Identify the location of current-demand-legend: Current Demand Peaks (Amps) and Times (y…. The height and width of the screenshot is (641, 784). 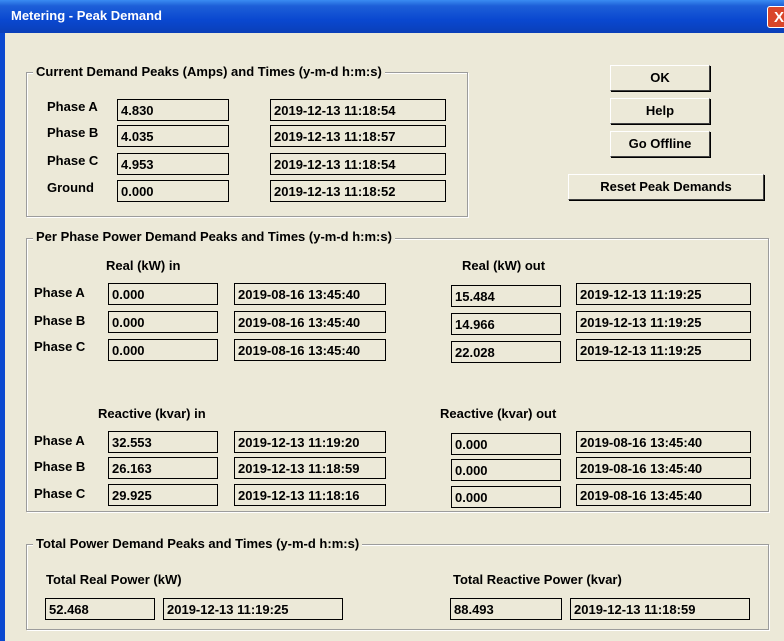
(209, 71).